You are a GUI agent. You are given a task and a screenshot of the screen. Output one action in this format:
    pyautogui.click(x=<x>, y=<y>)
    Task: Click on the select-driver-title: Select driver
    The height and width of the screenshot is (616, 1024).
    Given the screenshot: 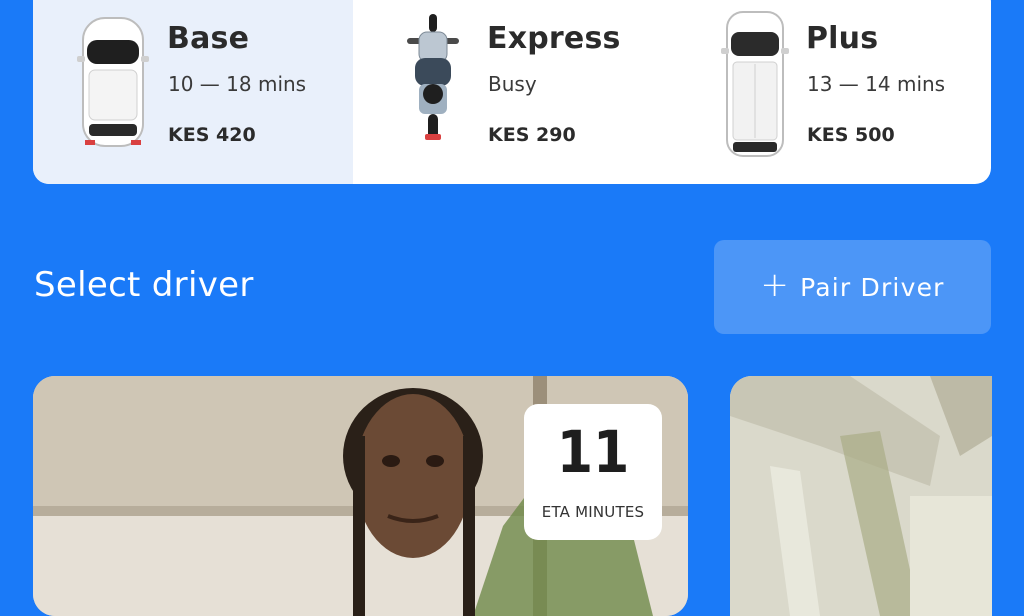 What is the action you would take?
    pyautogui.click(x=144, y=285)
    